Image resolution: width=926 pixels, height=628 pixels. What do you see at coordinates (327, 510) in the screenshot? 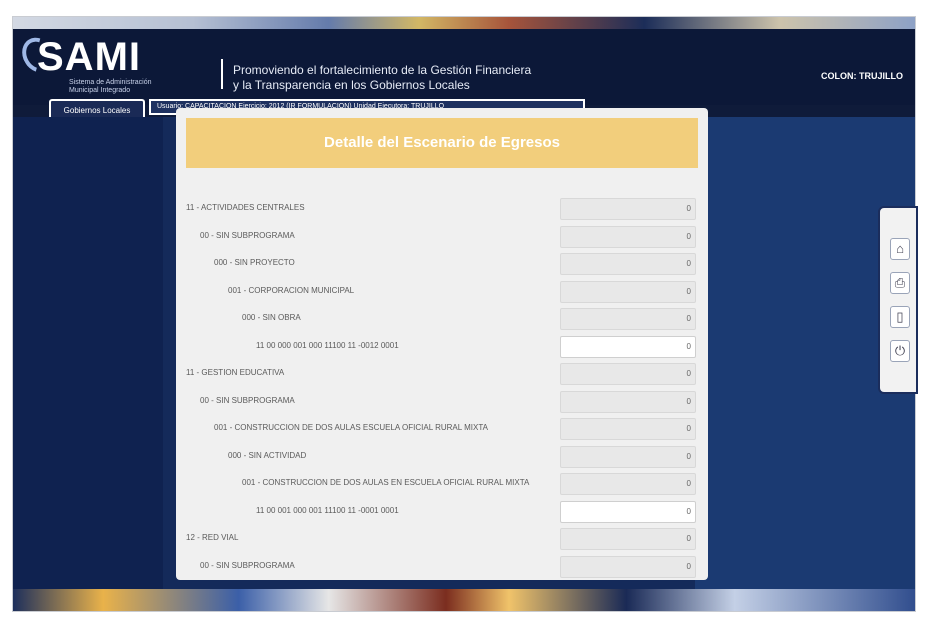
I see `tree-row-label: 11 00 001 000 001 11100 11 -0001 0001` at bounding box center [327, 510].